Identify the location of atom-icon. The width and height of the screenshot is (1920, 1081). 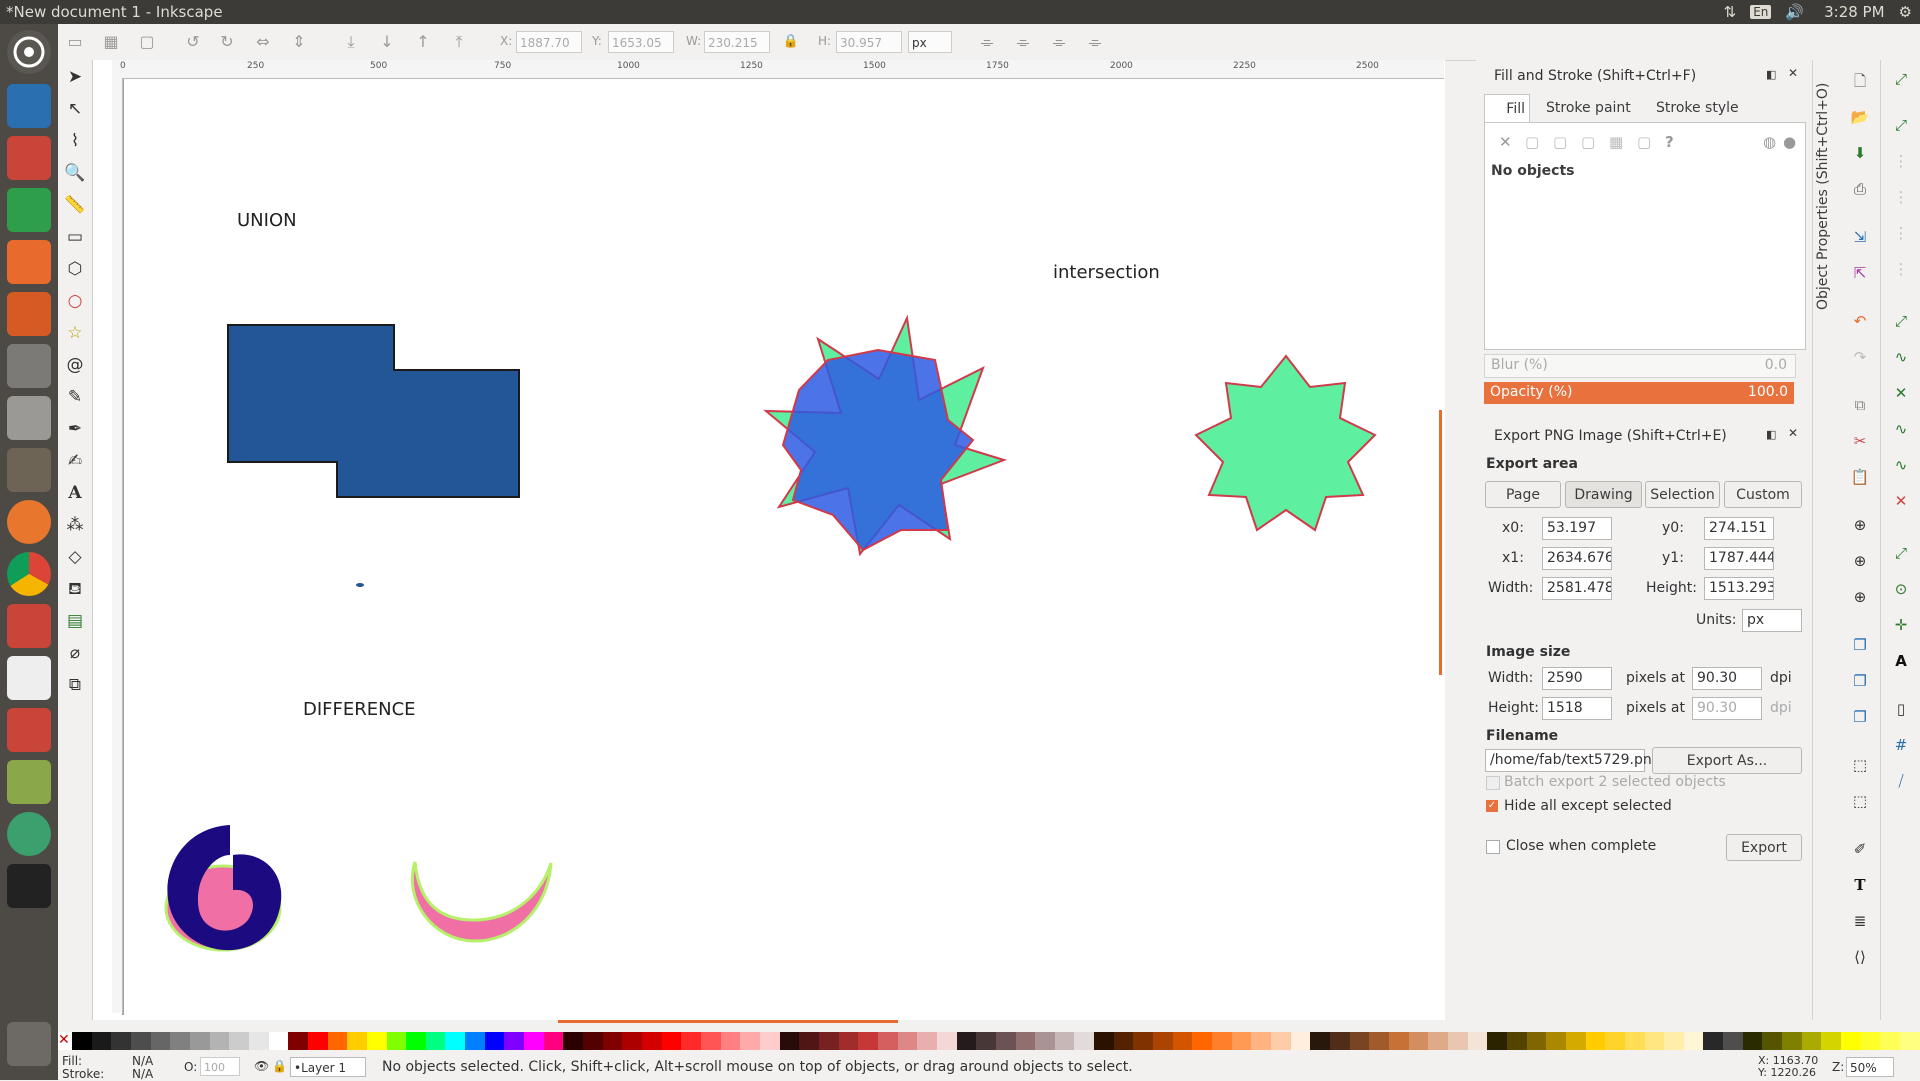
(29, 834).